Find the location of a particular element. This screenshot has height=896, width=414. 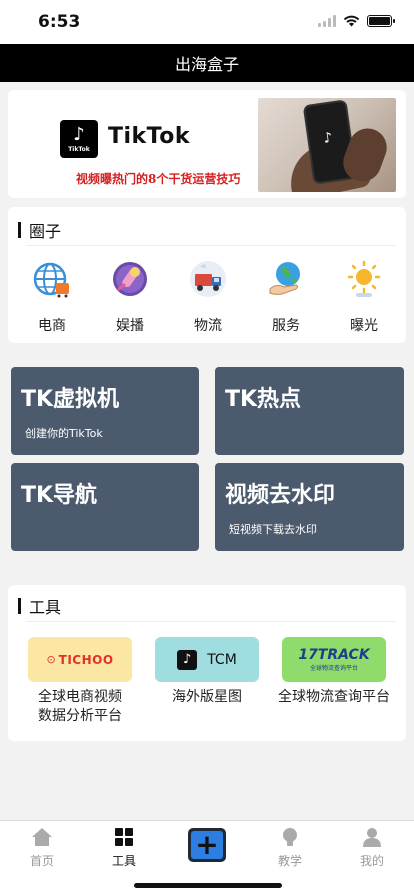

tiktok-mark-icon: ♪ is located at coordinates (187, 659).